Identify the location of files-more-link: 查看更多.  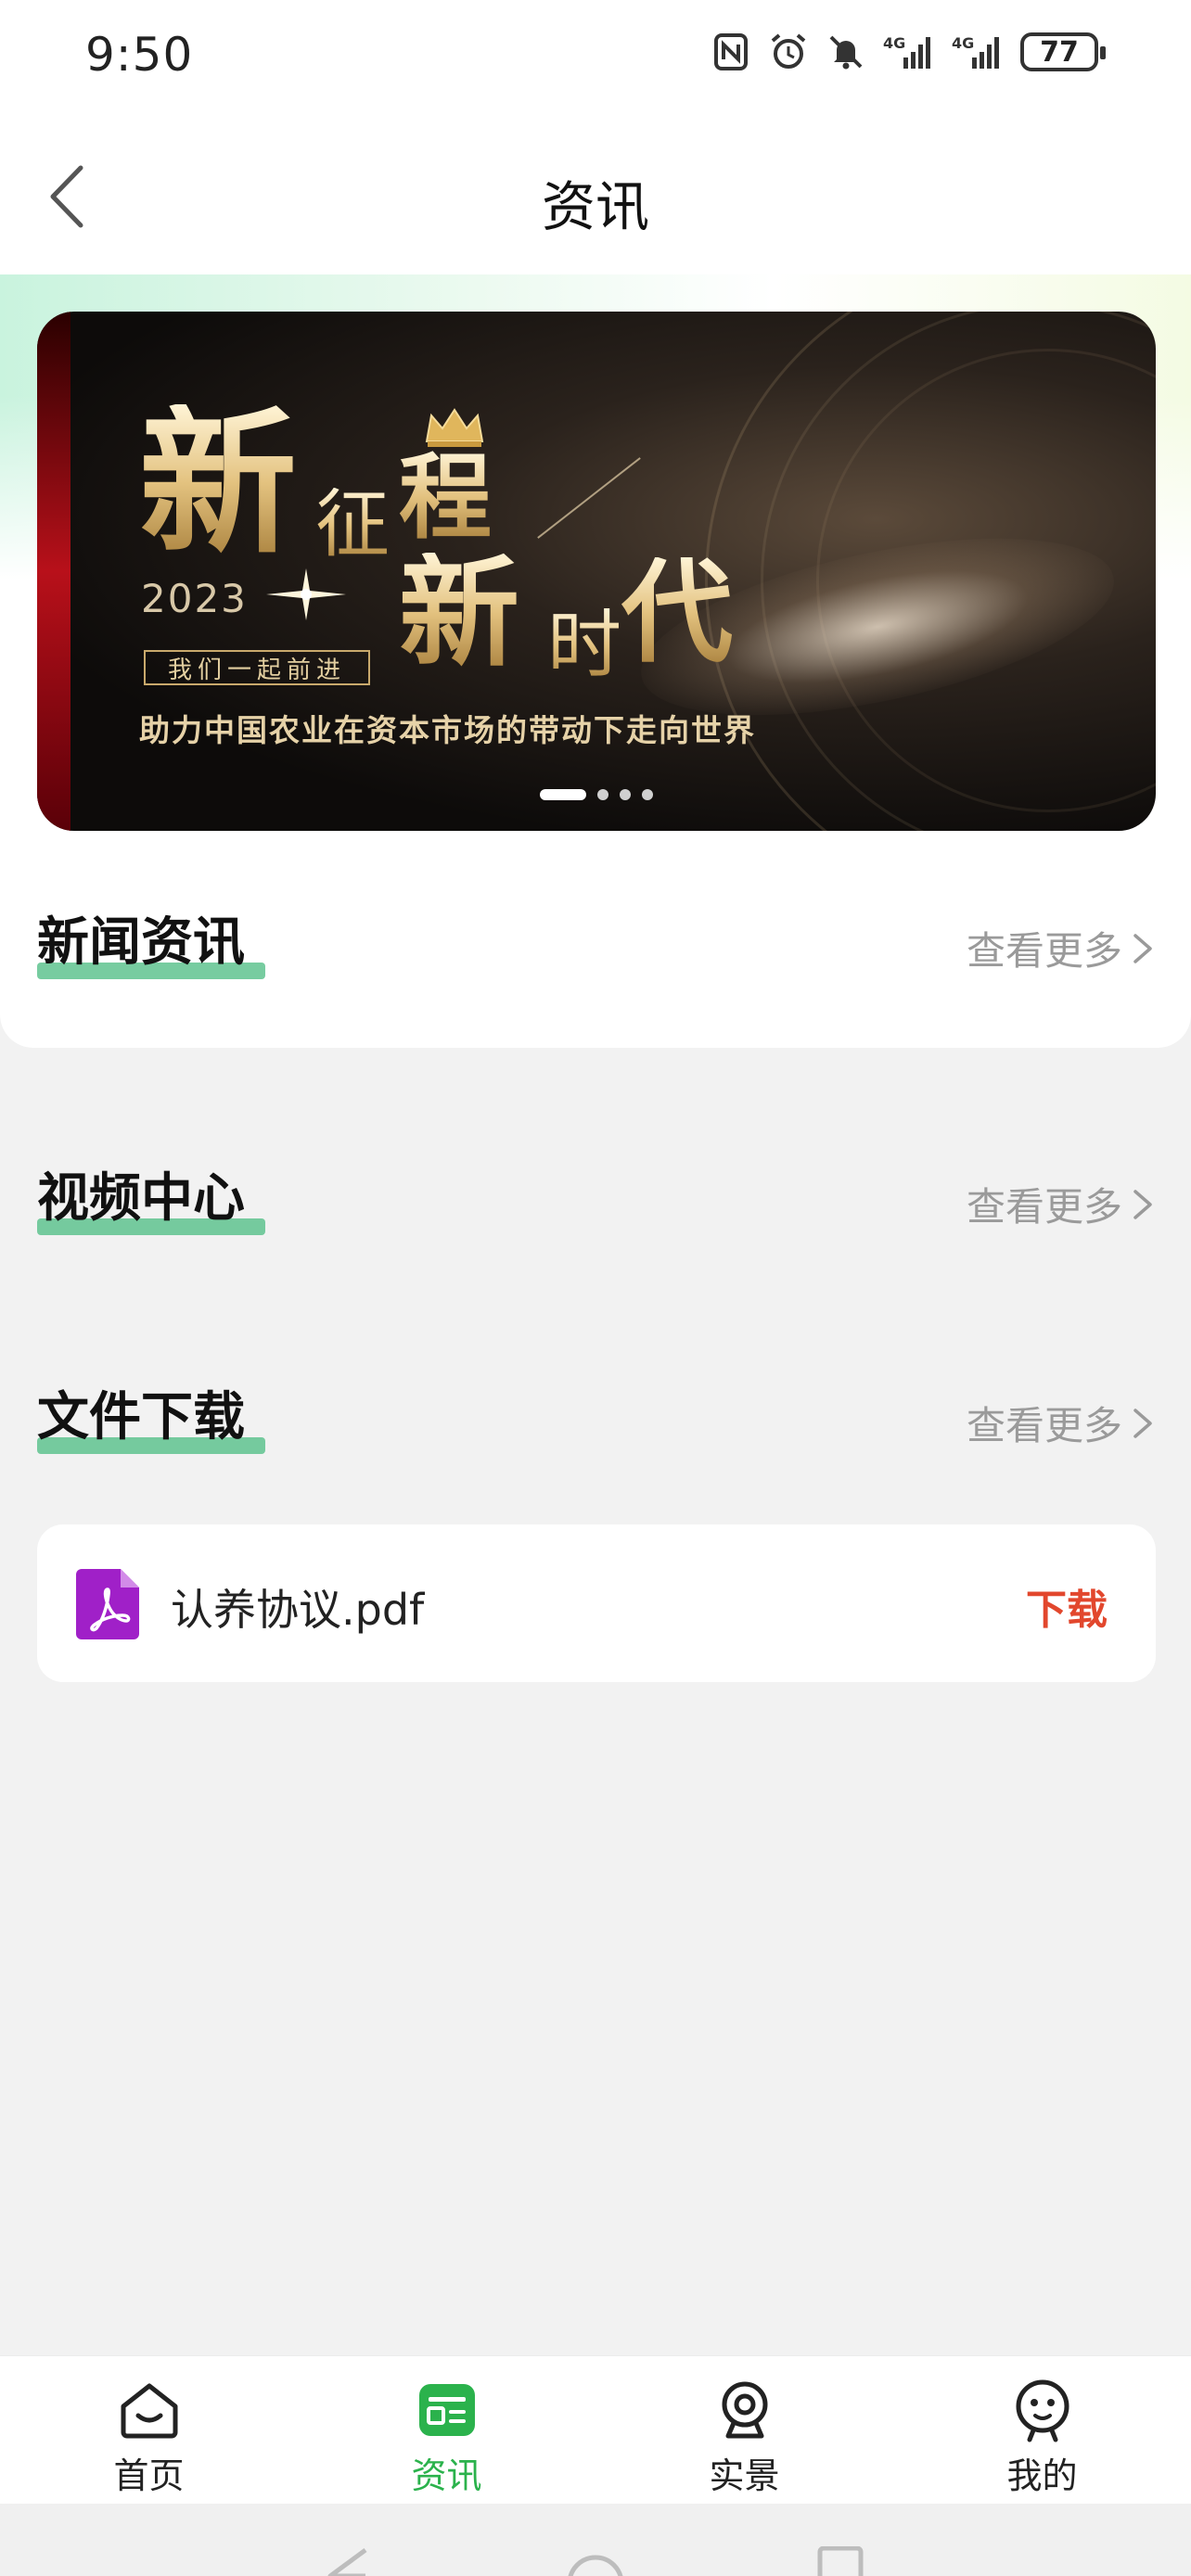
(1061, 1423).